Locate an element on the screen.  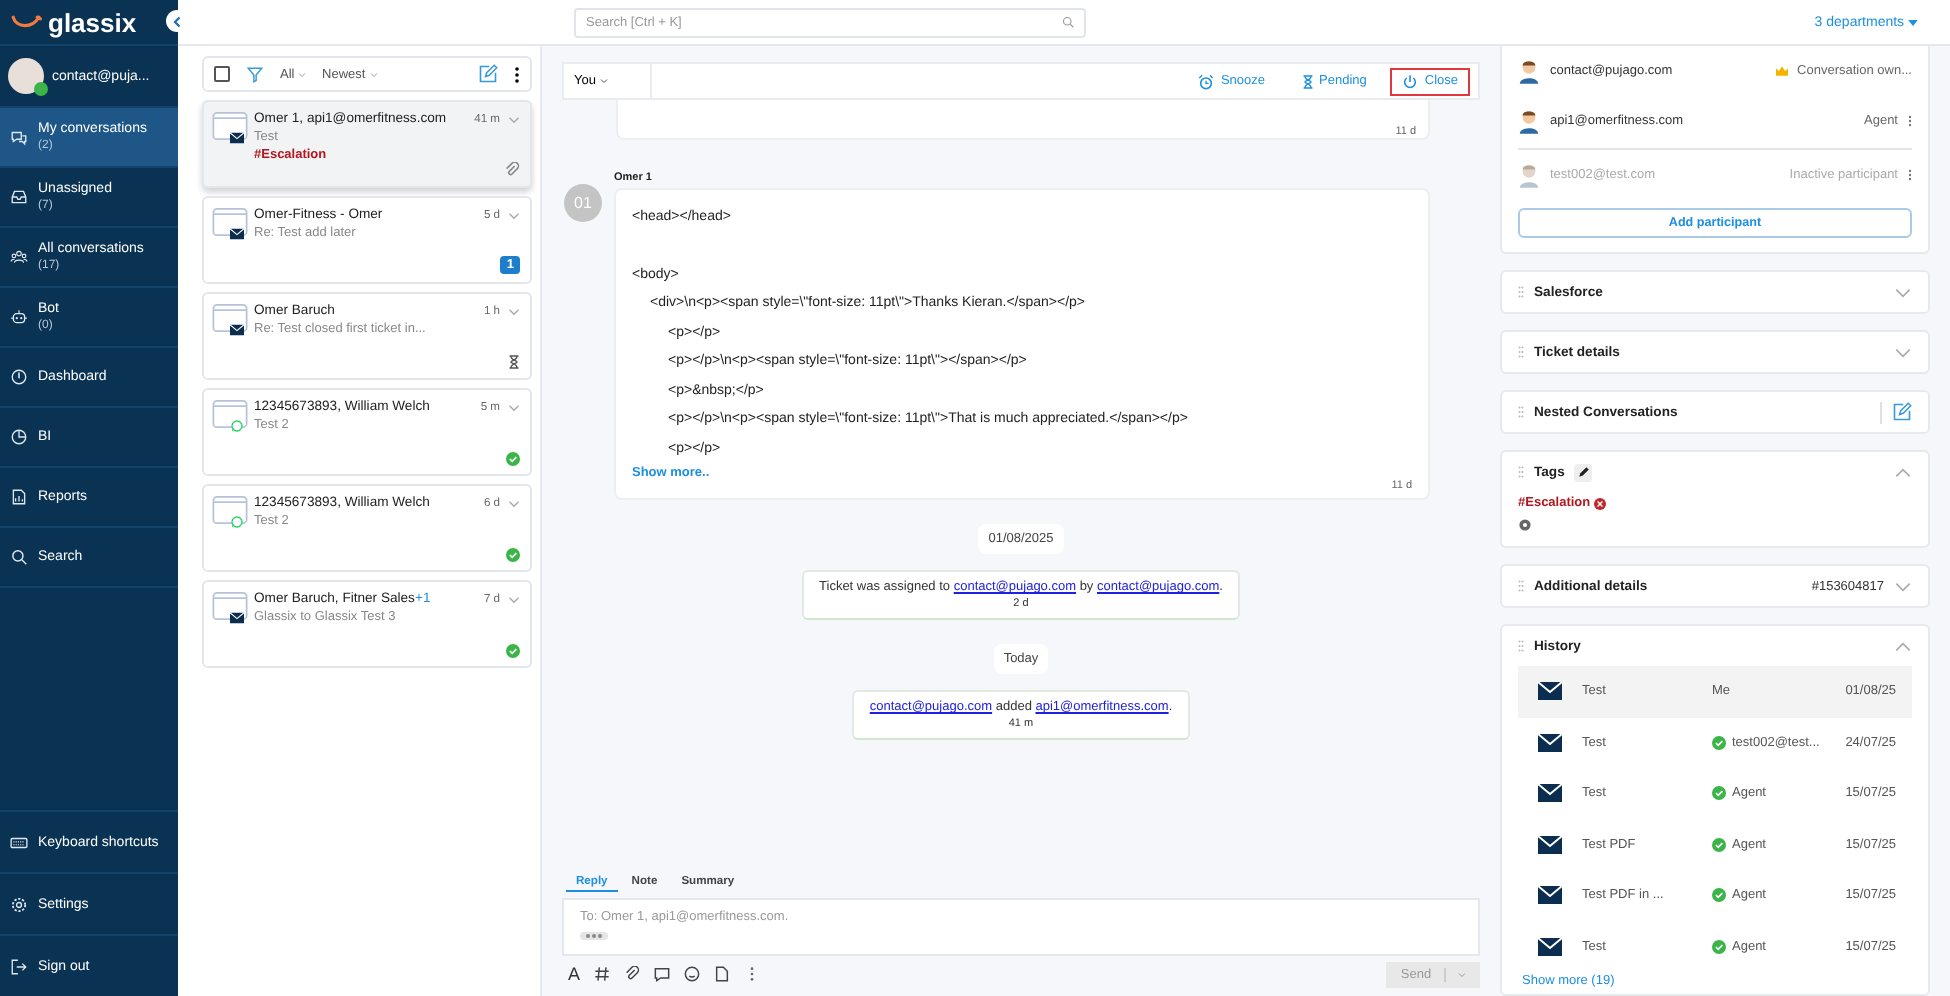
people-icon is located at coordinates (19, 257).